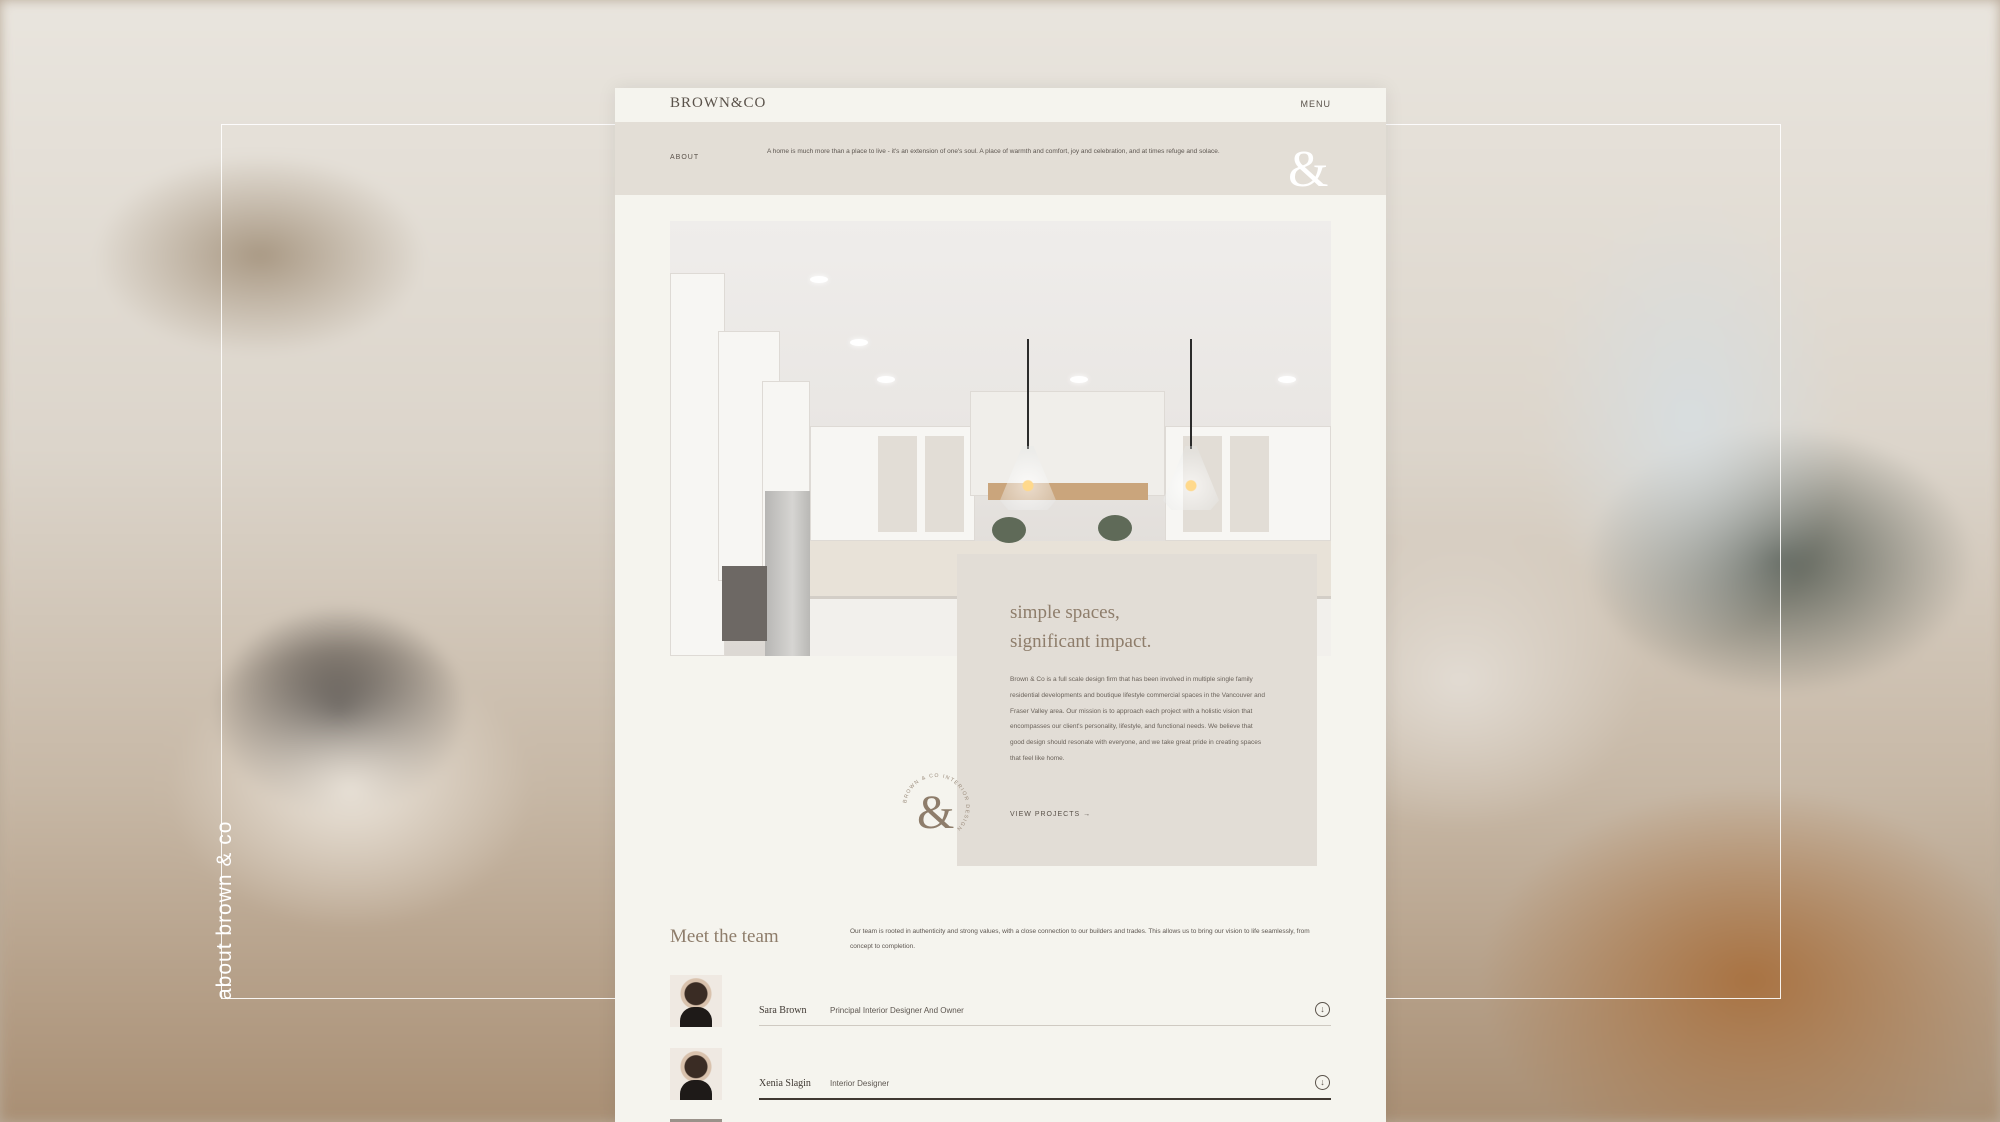  Describe the element at coordinates (1000, 105) in the screenshot. I see `site-header: BROWN&CO MENU` at that location.